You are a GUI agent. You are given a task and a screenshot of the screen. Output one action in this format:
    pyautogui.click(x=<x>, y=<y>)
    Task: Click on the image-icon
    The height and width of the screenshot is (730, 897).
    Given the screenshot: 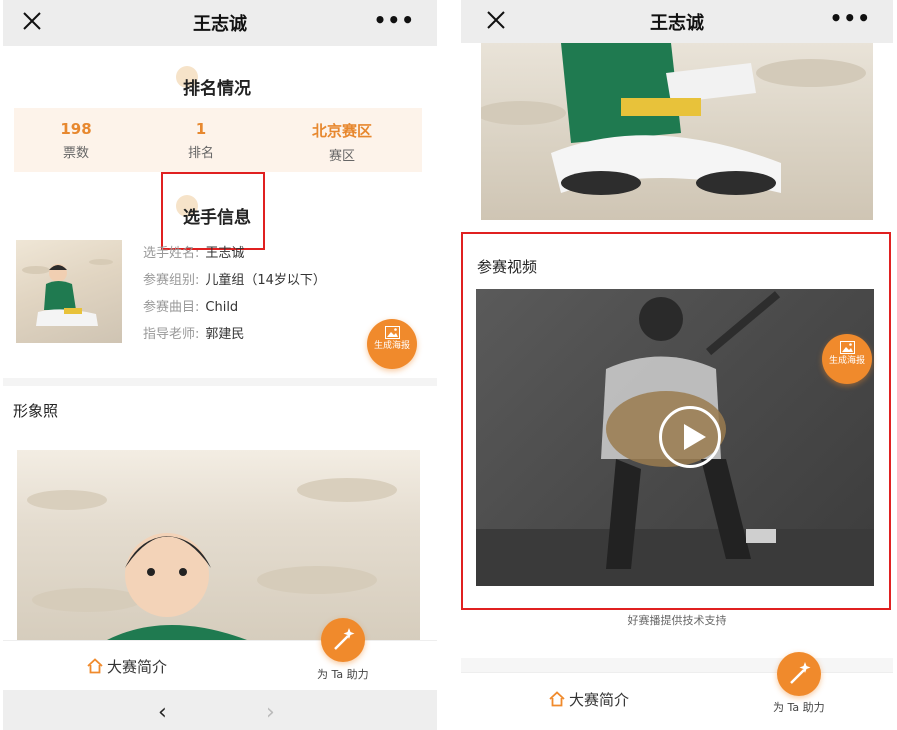 What is the action you would take?
    pyautogui.click(x=392, y=332)
    